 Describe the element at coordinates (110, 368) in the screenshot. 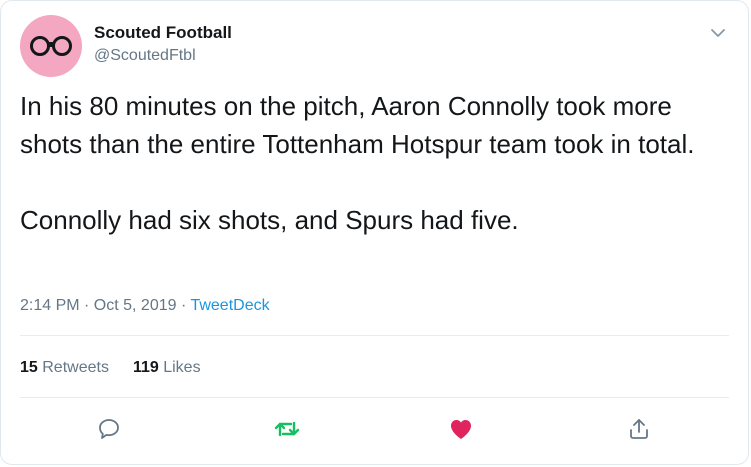

I see `tweet-stats: 15 Retweets 119 Likes` at that location.